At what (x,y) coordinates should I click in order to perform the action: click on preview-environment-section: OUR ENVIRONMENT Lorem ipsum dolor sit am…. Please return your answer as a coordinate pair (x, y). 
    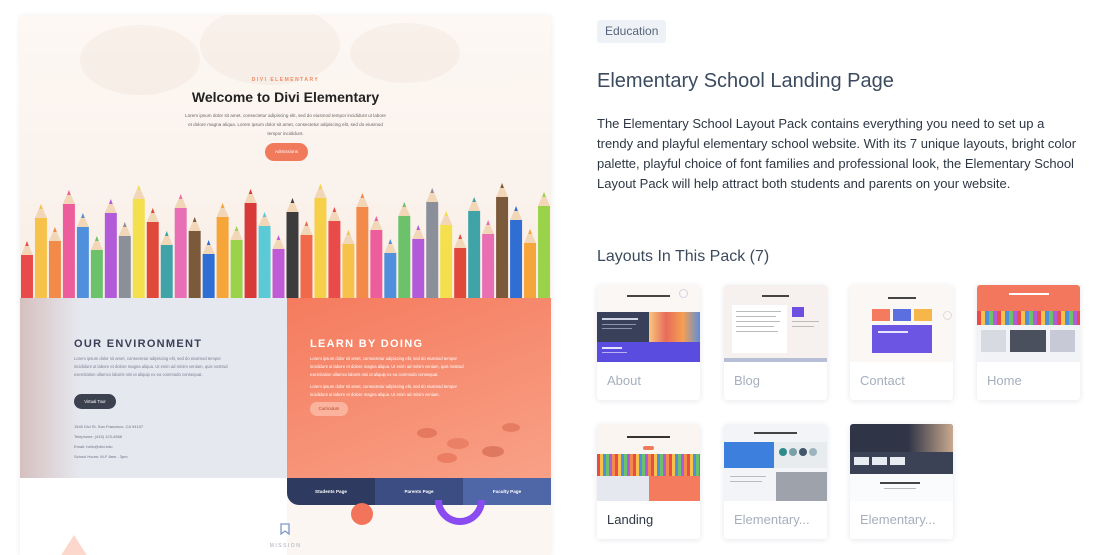
    Looking at the image, I should click on (153, 388).